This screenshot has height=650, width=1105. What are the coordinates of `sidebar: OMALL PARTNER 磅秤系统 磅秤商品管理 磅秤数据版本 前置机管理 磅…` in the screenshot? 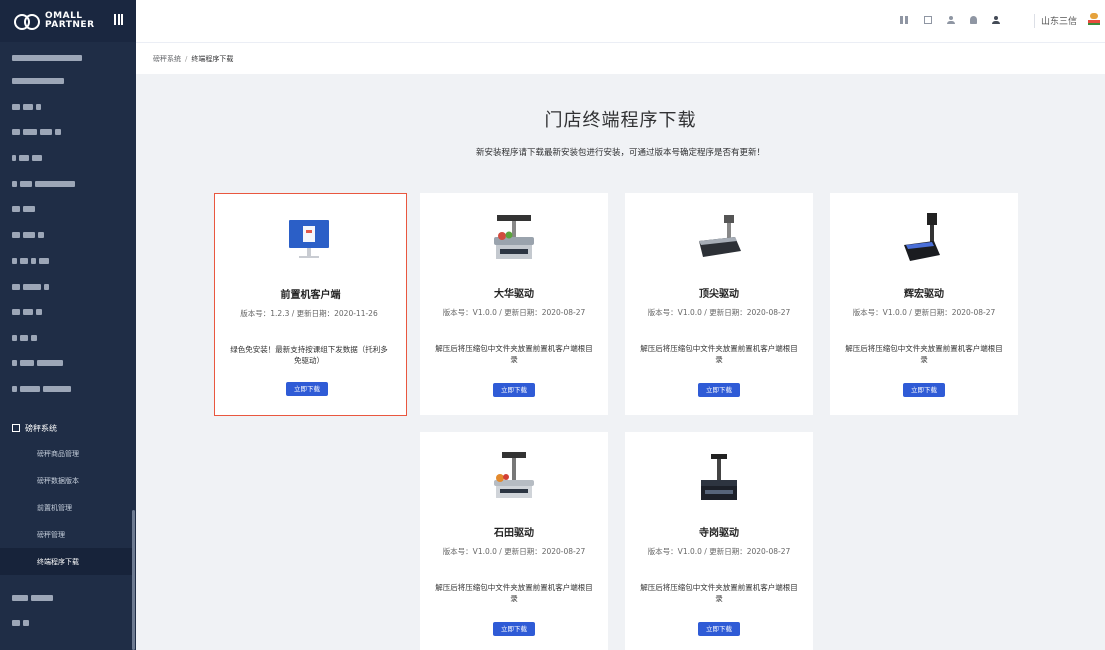 It's located at (68, 325).